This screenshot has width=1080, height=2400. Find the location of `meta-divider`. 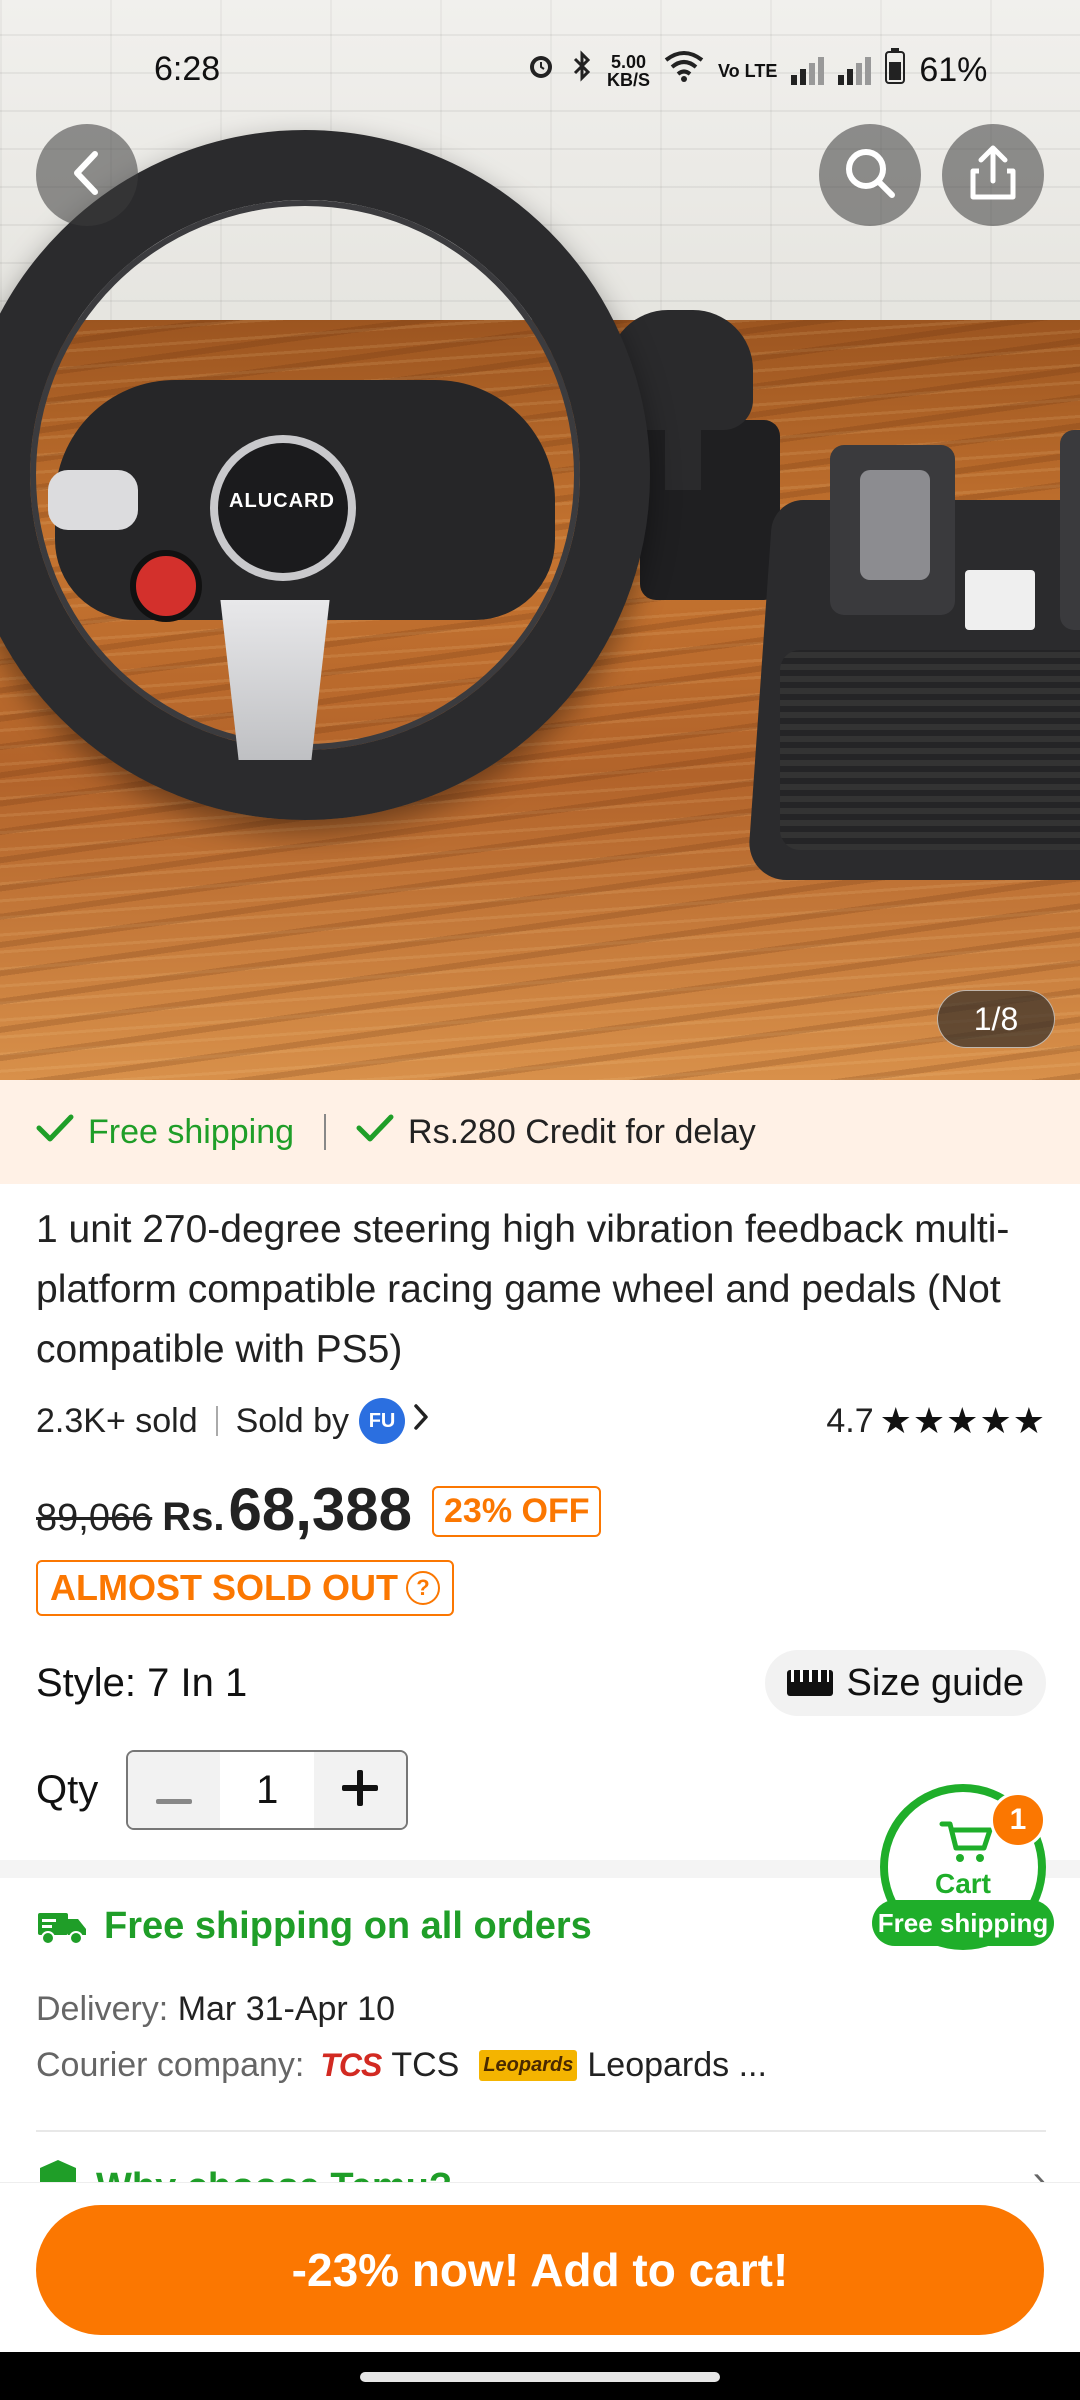

meta-divider is located at coordinates (216, 1421).